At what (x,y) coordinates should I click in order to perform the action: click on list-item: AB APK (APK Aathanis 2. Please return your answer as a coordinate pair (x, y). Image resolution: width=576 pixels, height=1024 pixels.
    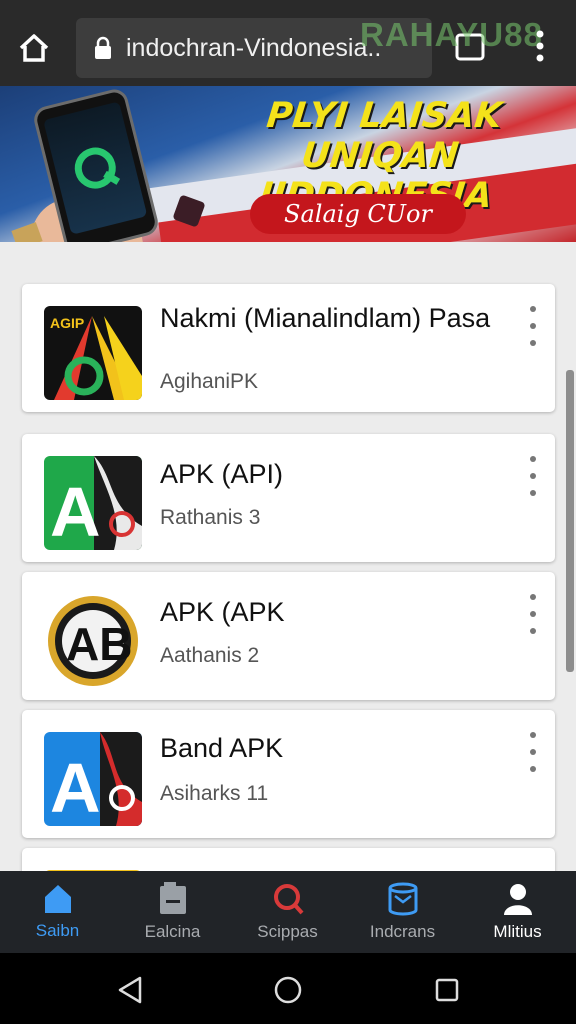
    Looking at the image, I should click on (288, 636).